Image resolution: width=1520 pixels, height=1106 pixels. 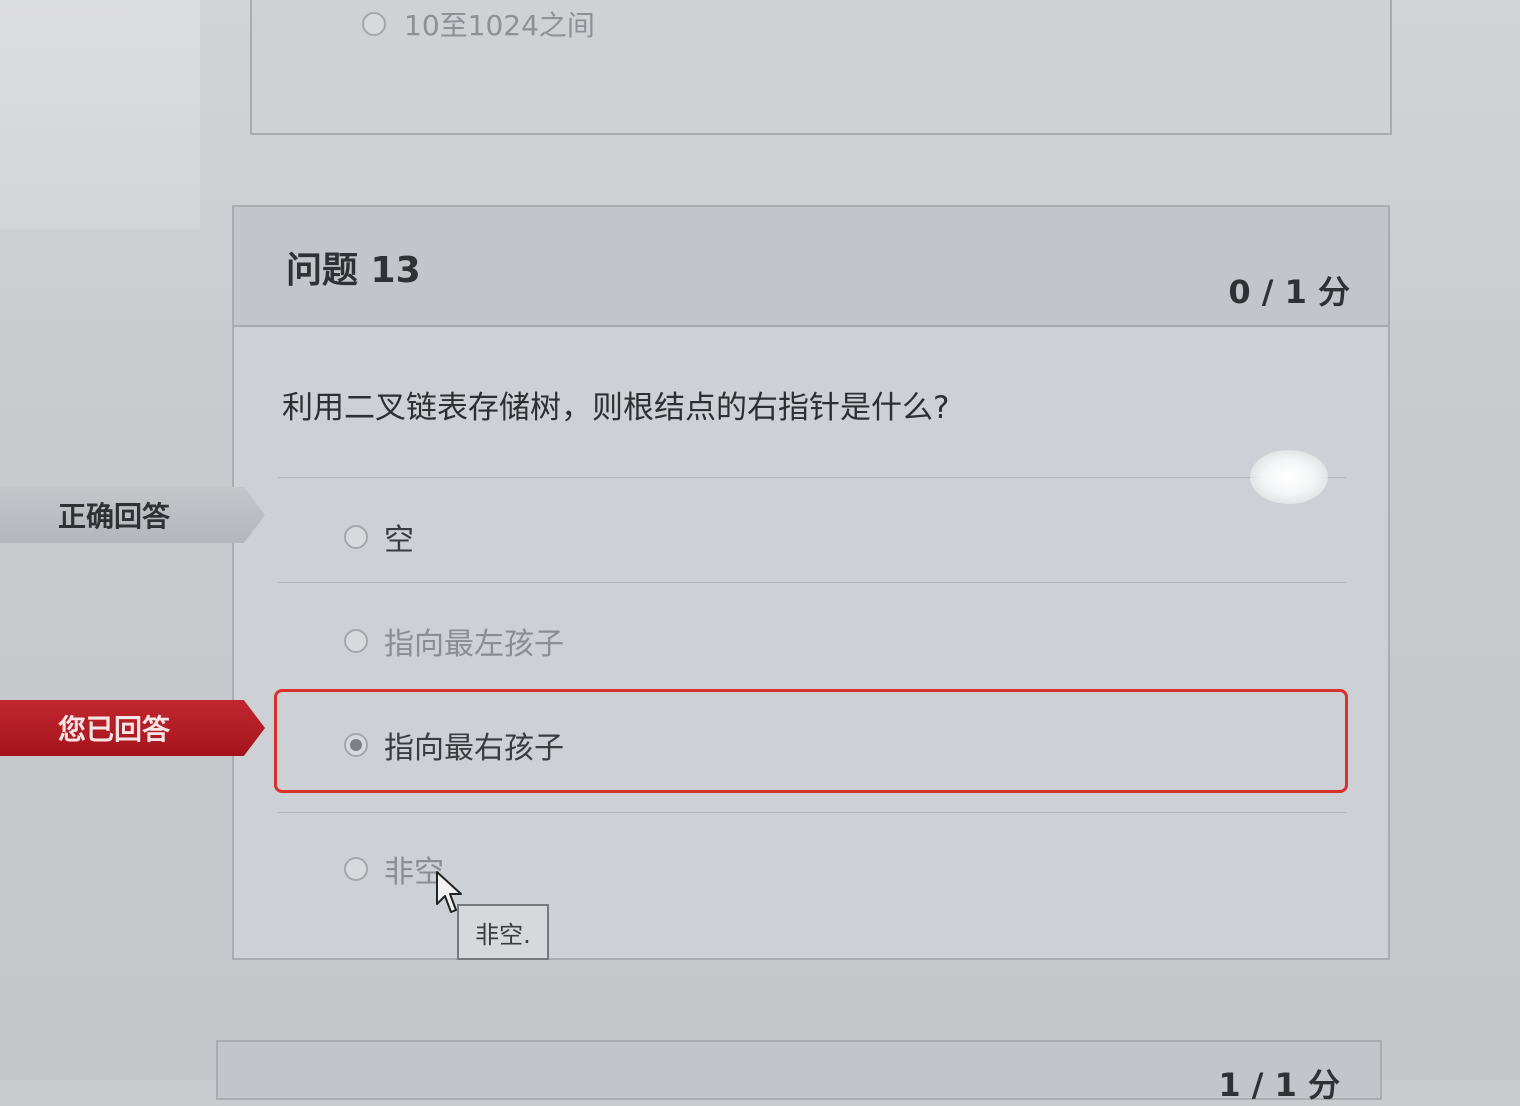 I want to click on next-question-score: 1 / 1 分, so click(x=1279, y=1085).